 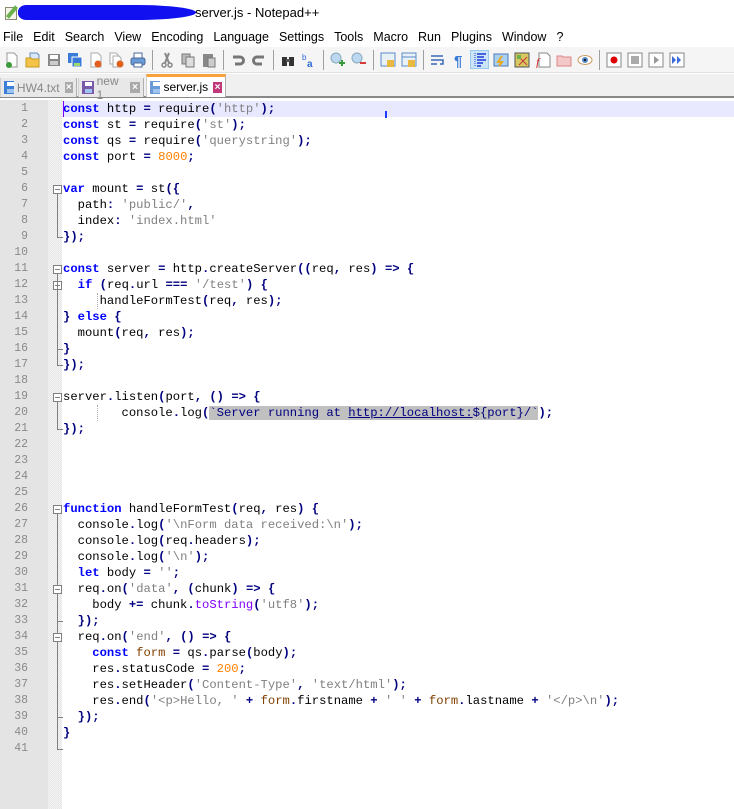 What do you see at coordinates (367, 253) in the screenshot?
I see `code-line: 10` at bounding box center [367, 253].